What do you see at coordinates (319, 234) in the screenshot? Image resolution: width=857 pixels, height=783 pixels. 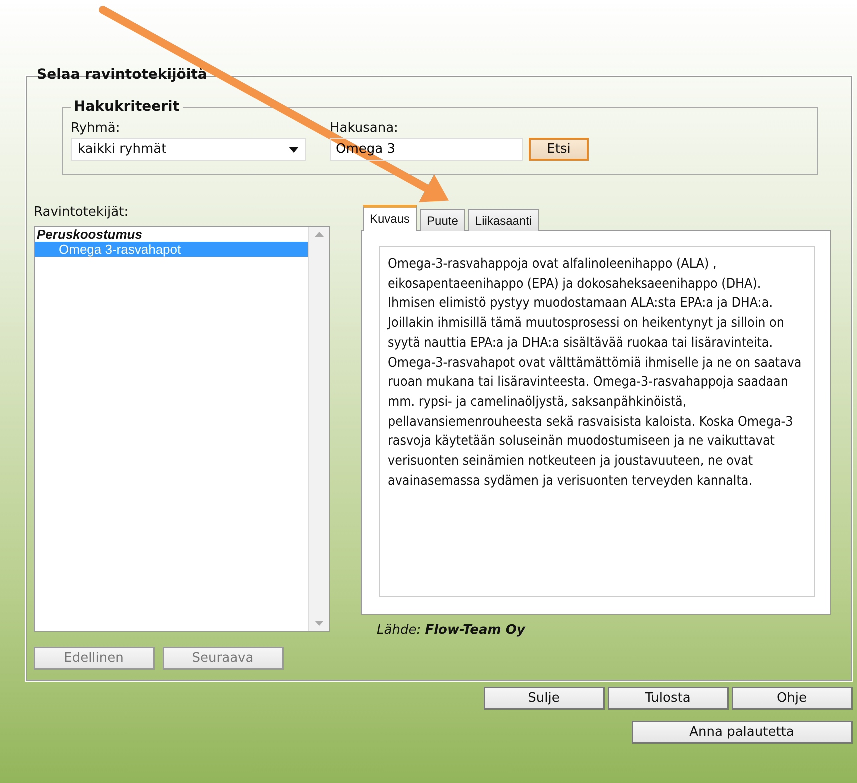 I see `scroll-up-icon` at bounding box center [319, 234].